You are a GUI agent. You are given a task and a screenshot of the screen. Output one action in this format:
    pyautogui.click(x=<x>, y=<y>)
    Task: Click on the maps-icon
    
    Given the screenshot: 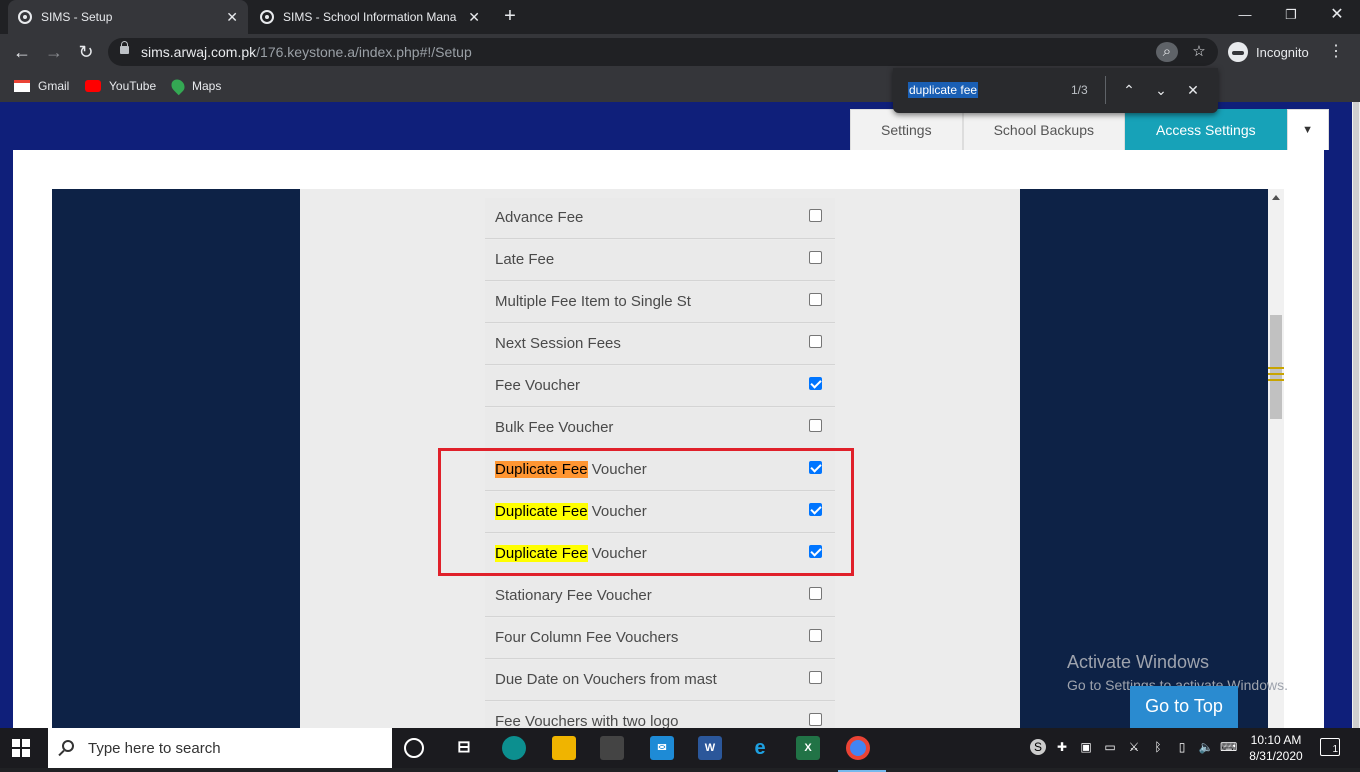 What is the action you would take?
    pyautogui.click(x=178, y=86)
    